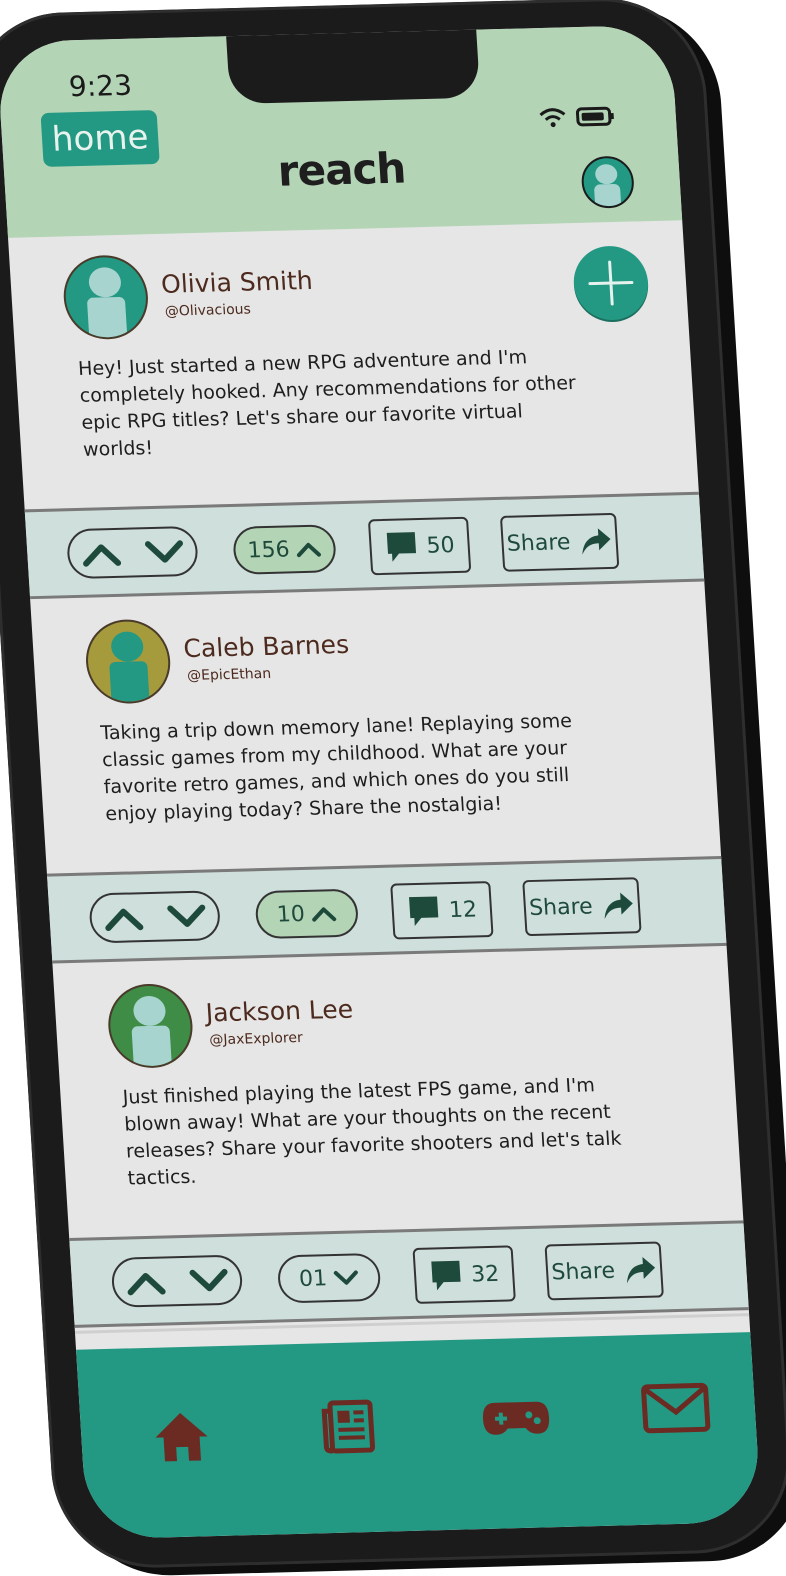  What do you see at coordinates (207, 310) in the screenshot?
I see `post-author-handle: @Olivacious` at bounding box center [207, 310].